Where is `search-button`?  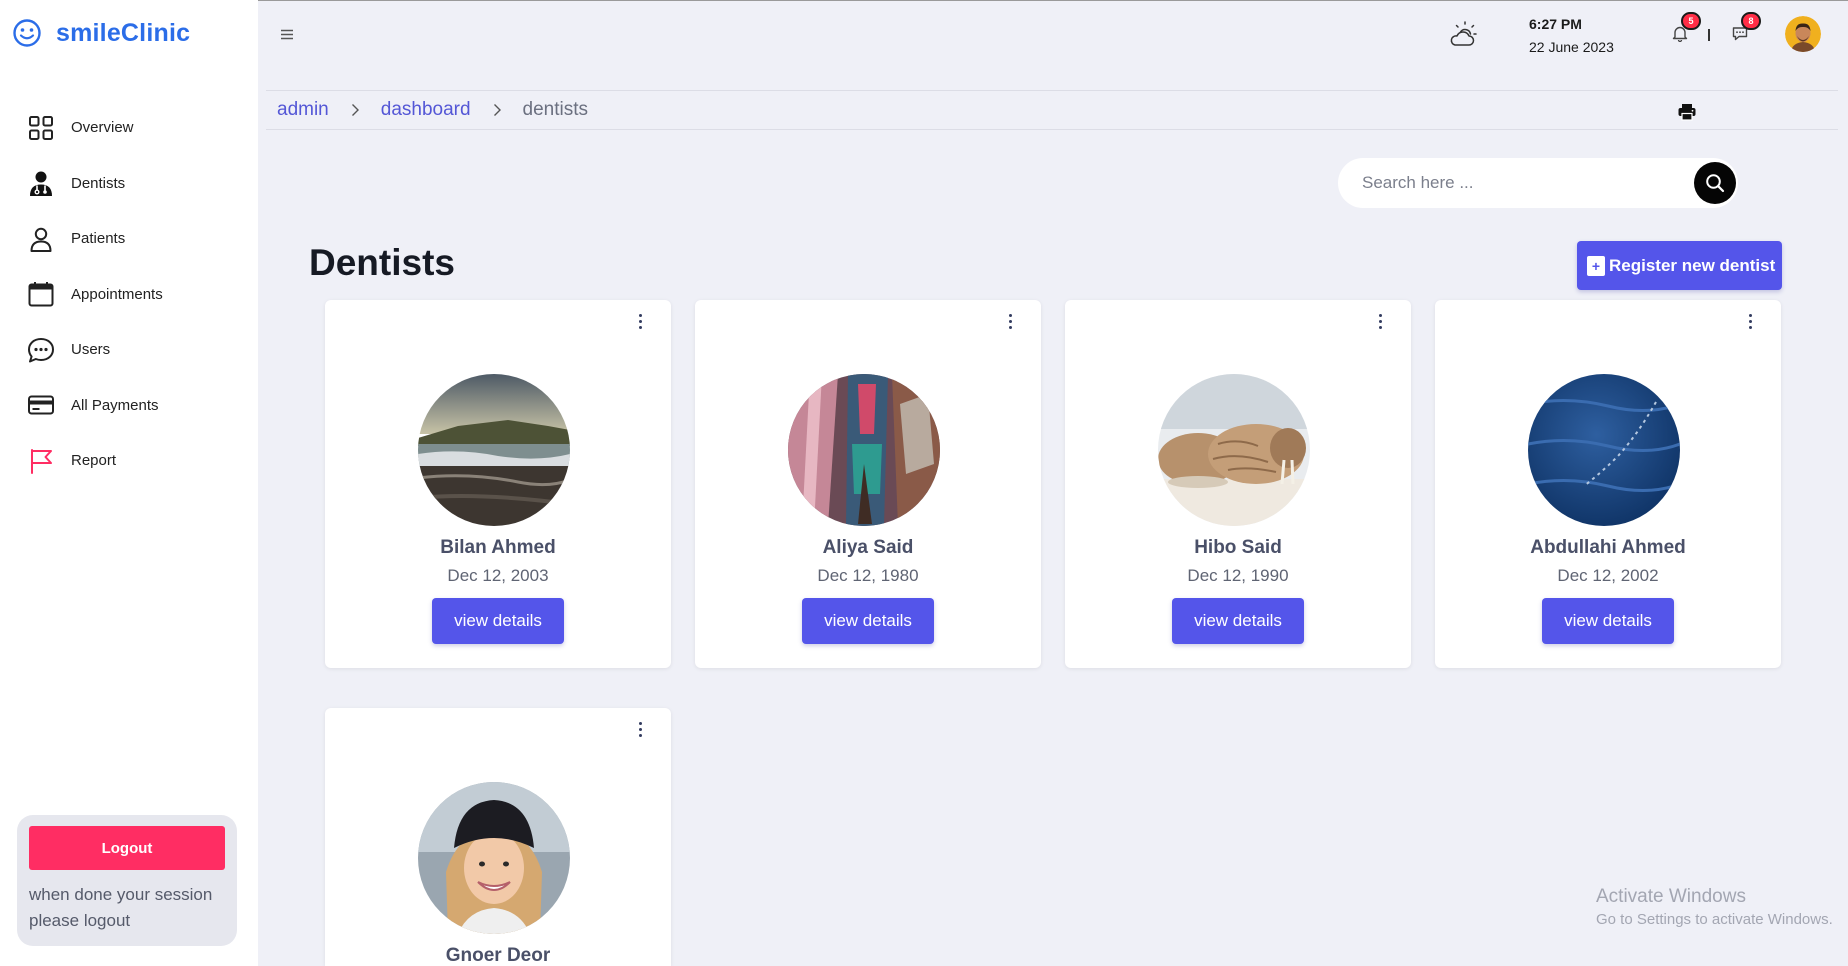 search-button is located at coordinates (1715, 183).